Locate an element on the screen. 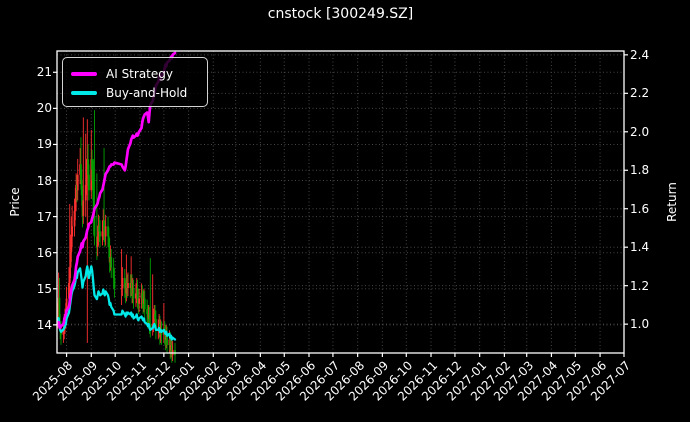  legend-item-buy-and-hold: Buy-and-Hold is located at coordinates (135, 92).